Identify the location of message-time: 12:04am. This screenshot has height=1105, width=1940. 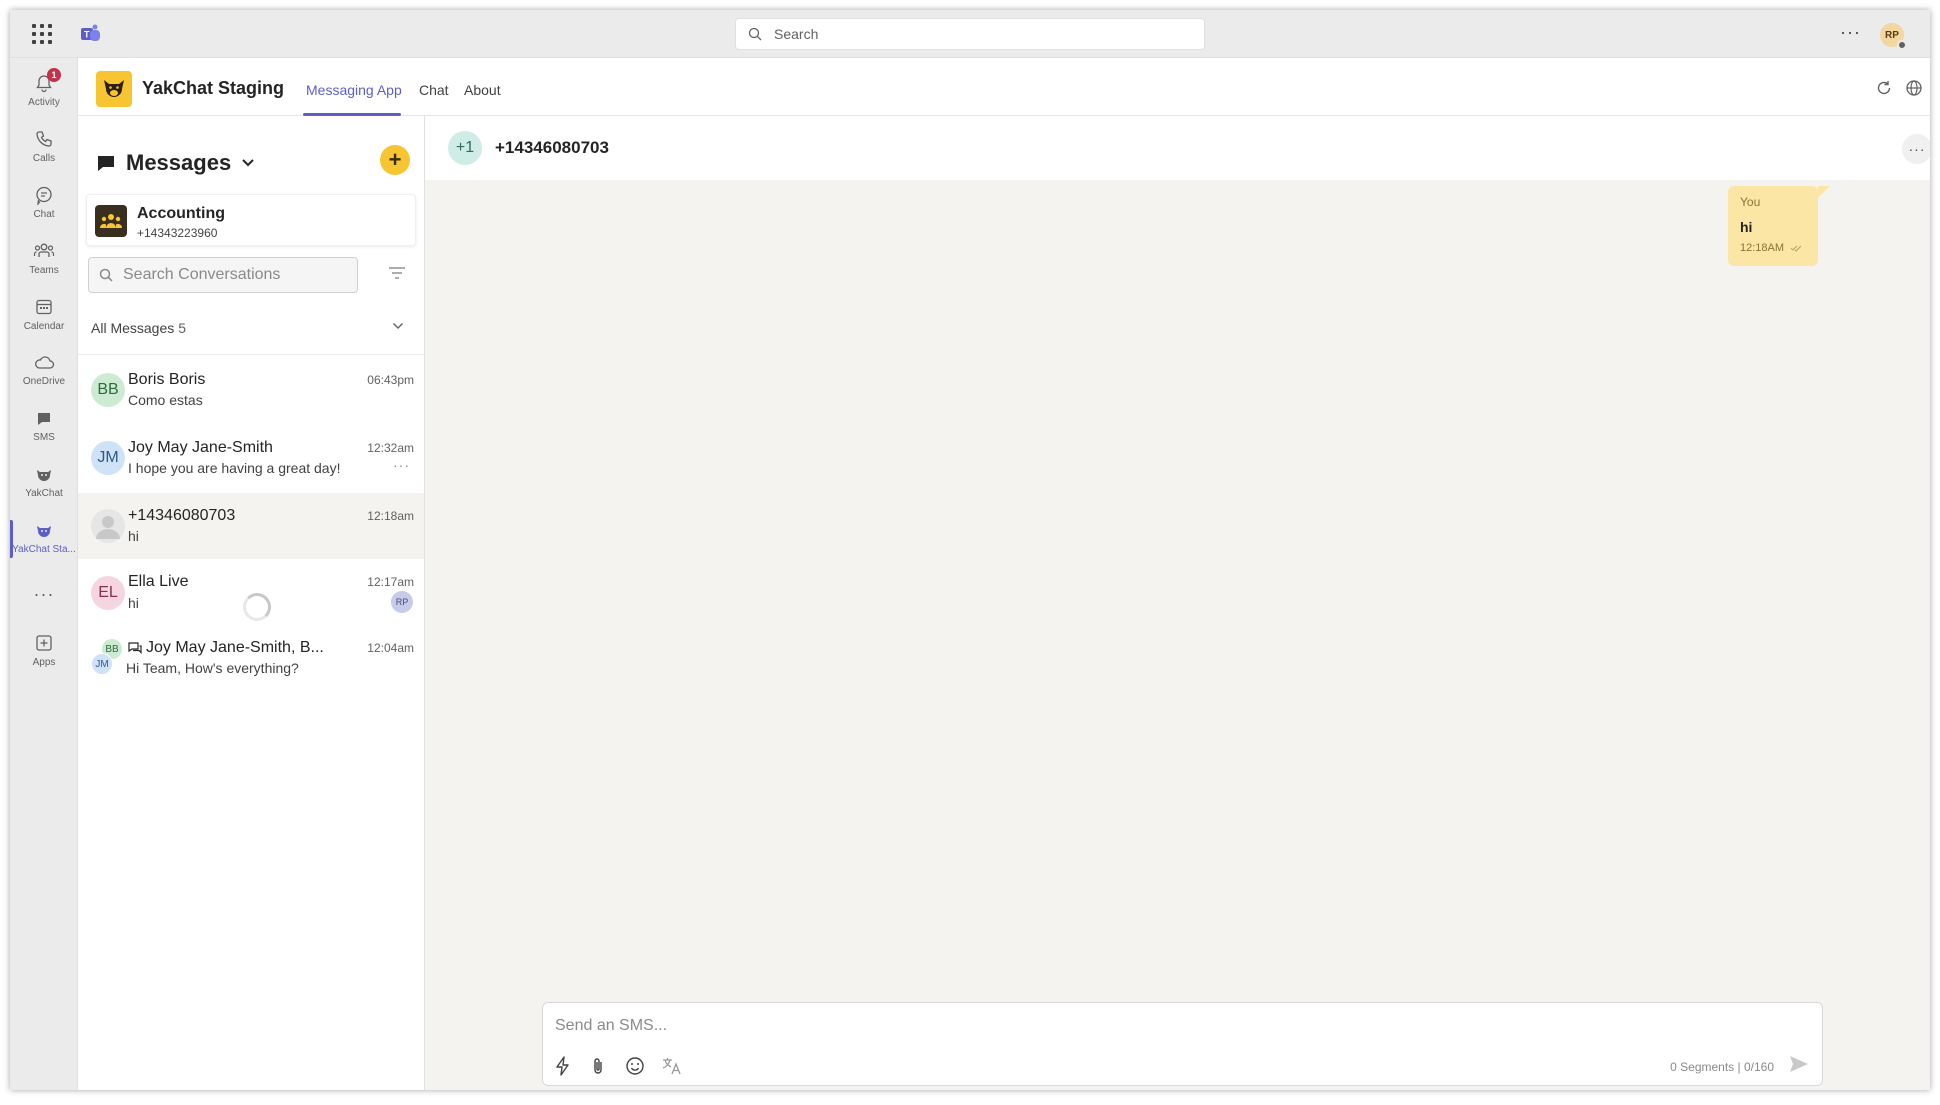
(390, 648).